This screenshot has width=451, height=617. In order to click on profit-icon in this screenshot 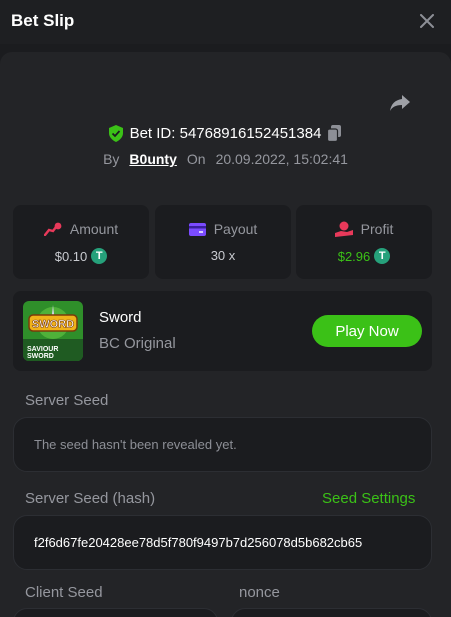, I will do `click(343, 229)`.